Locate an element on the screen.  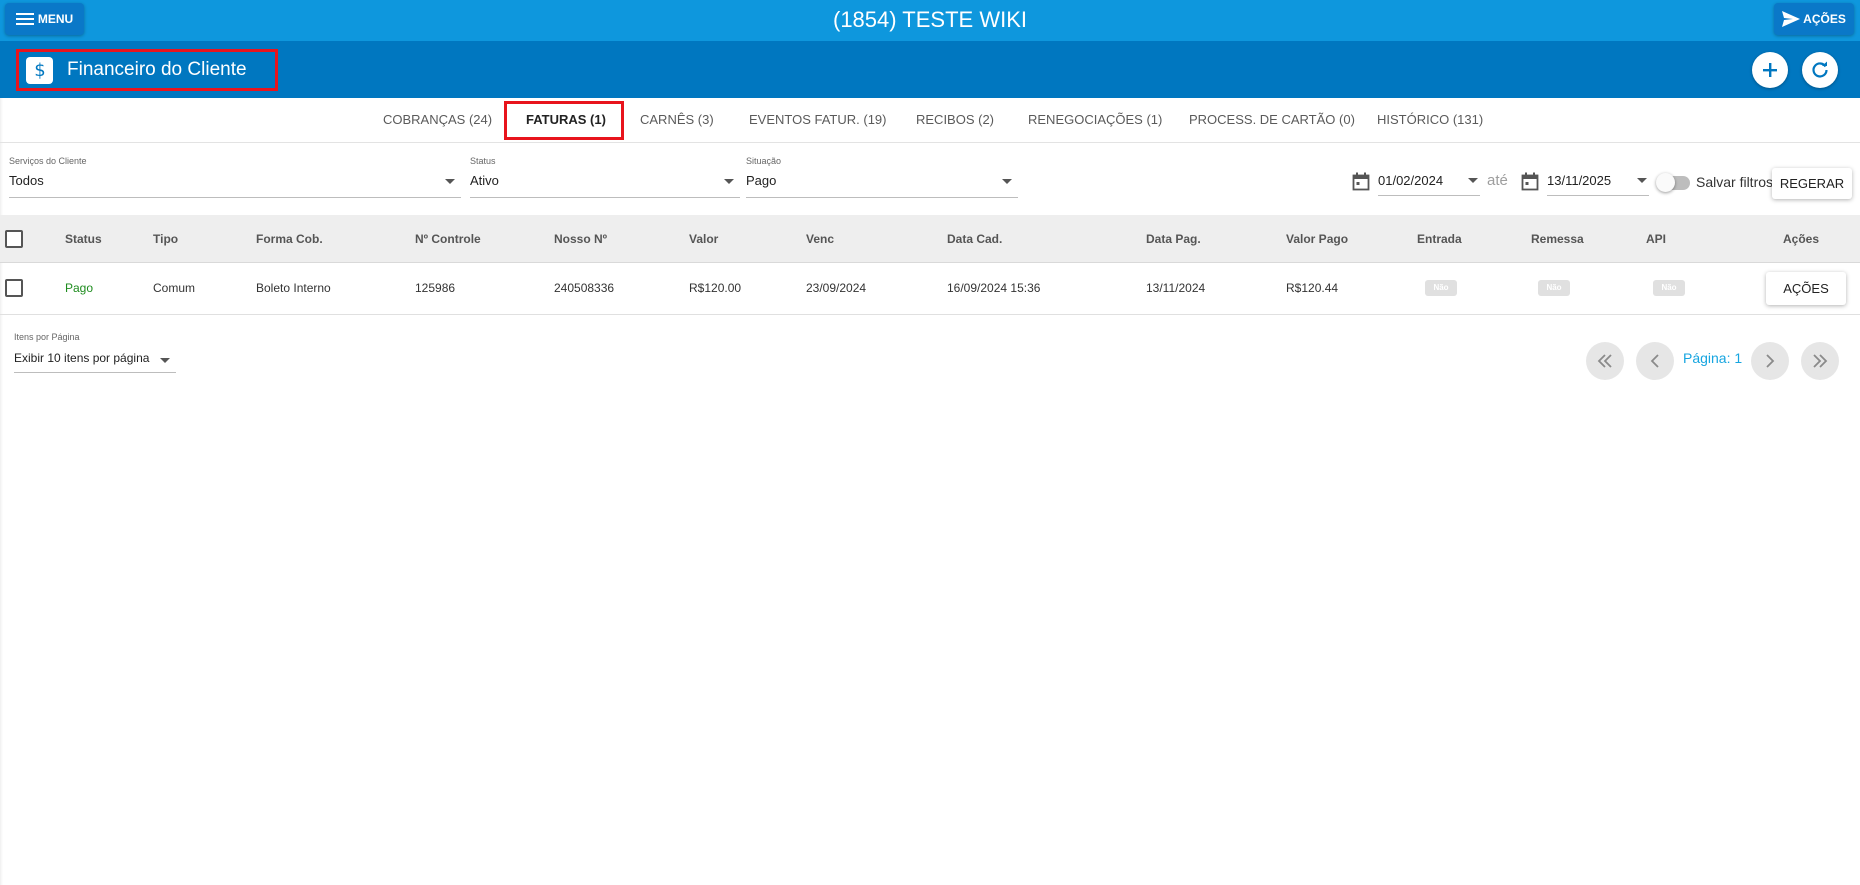
module-header: $ Financeiro do Cliente is located at coordinates (930, 69).